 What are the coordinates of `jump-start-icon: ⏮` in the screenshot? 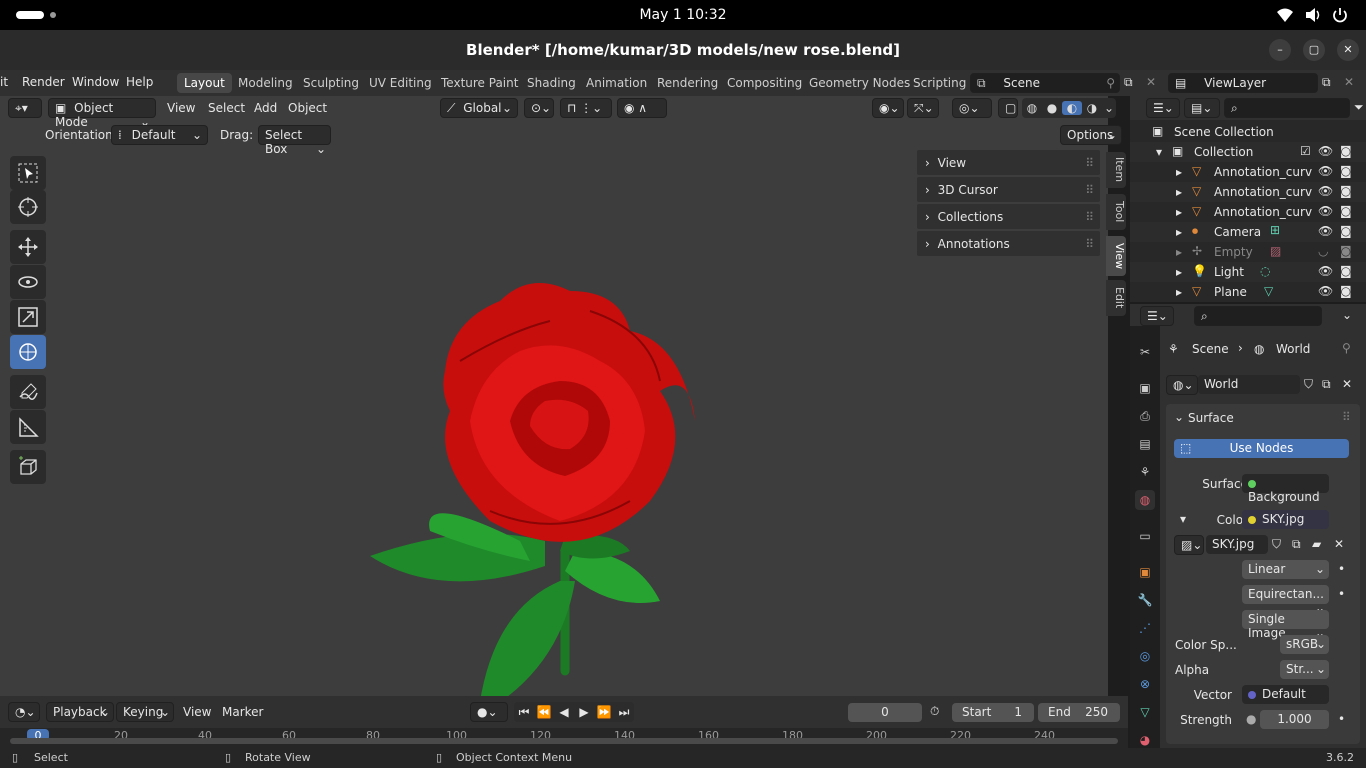 It's located at (524, 712).